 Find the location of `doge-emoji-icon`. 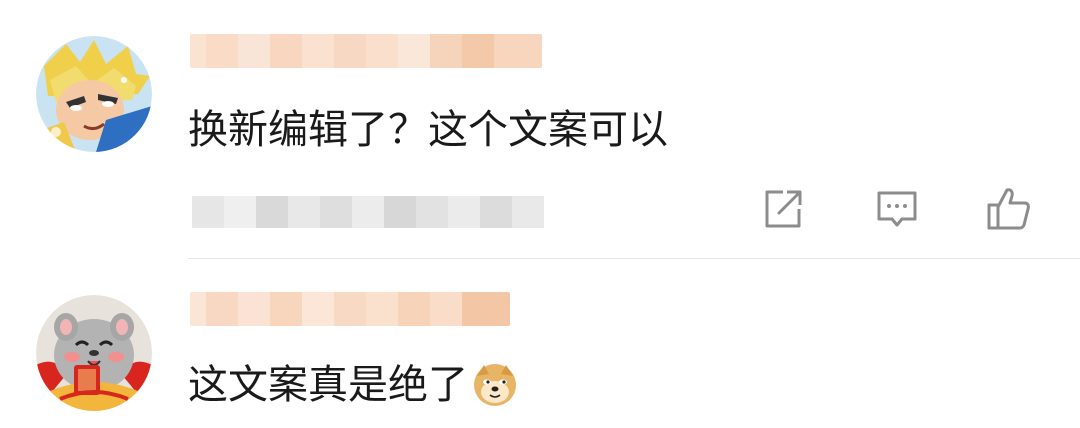

doge-emoji-icon is located at coordinates (495, 385).